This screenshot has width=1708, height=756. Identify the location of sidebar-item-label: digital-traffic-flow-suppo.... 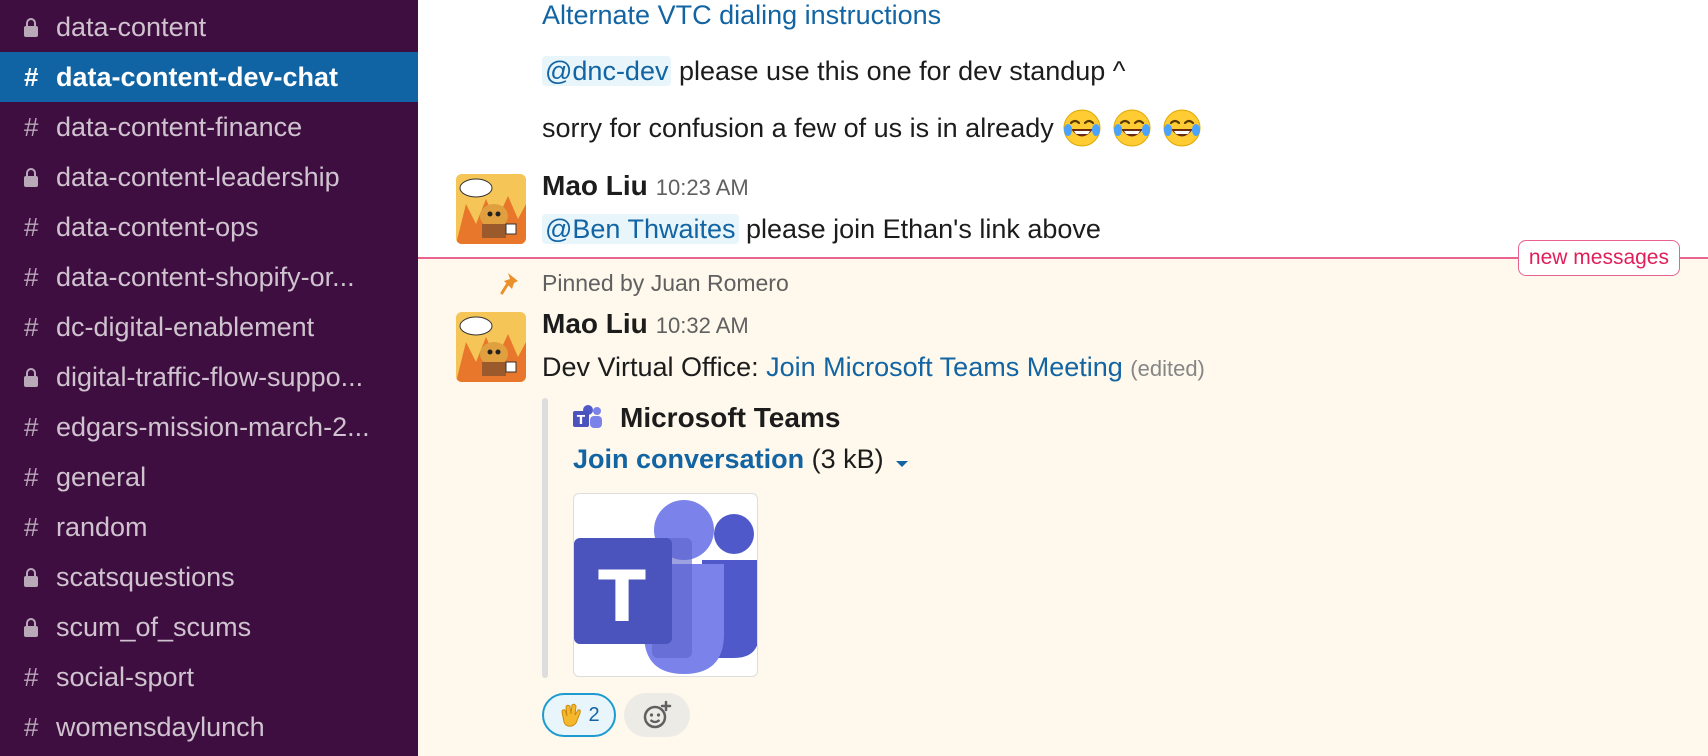
(210, 376).